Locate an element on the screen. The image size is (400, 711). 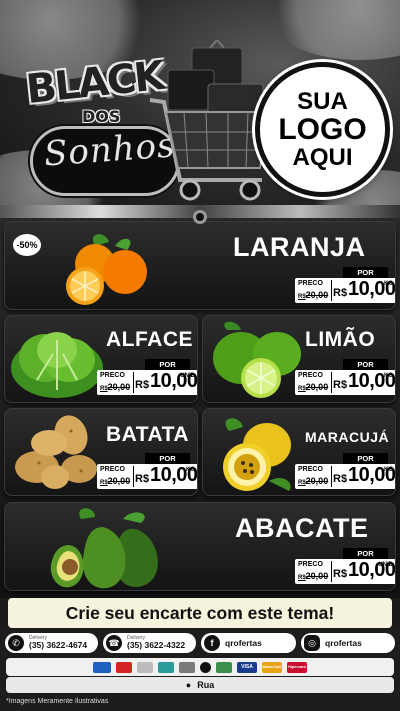
lettuce-image is located at coordinates (57, 365).